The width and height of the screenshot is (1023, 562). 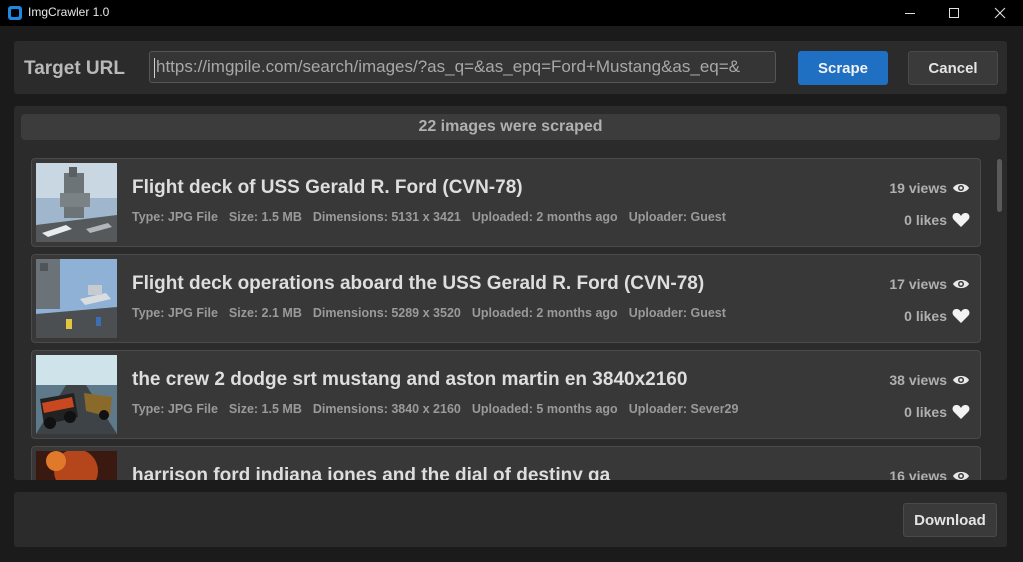 What do you see at coordinates (918, 474) in the screenshot?
I see `views-text: 16 views` at bounding box center [918, 474].